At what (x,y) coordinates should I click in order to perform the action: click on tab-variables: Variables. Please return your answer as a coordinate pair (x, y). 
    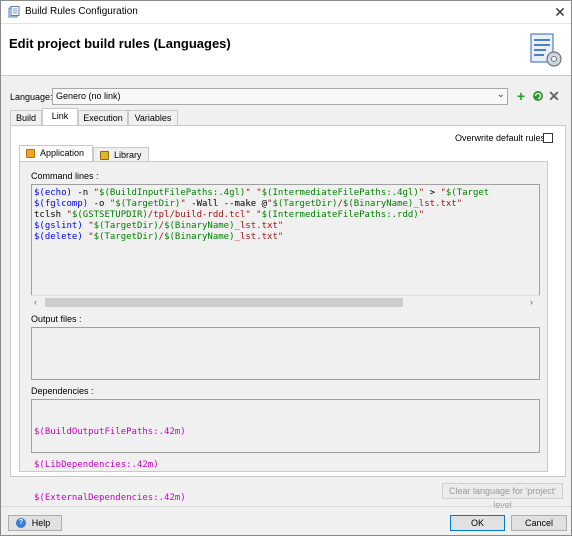
    Looking at the image, I should click on (153, 117).